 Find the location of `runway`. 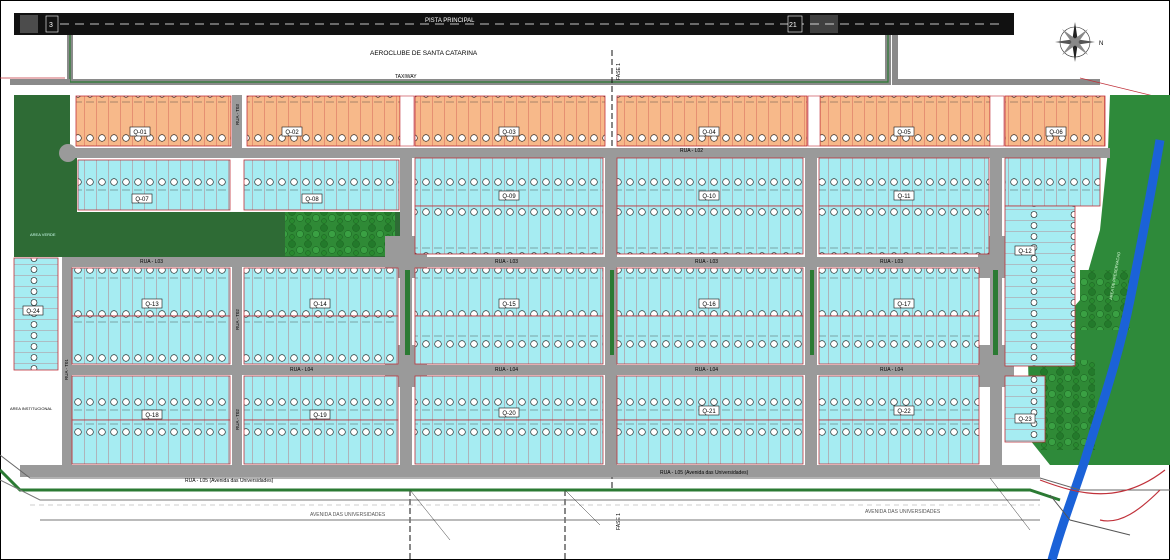

runway is located at coordinates (514, 24).